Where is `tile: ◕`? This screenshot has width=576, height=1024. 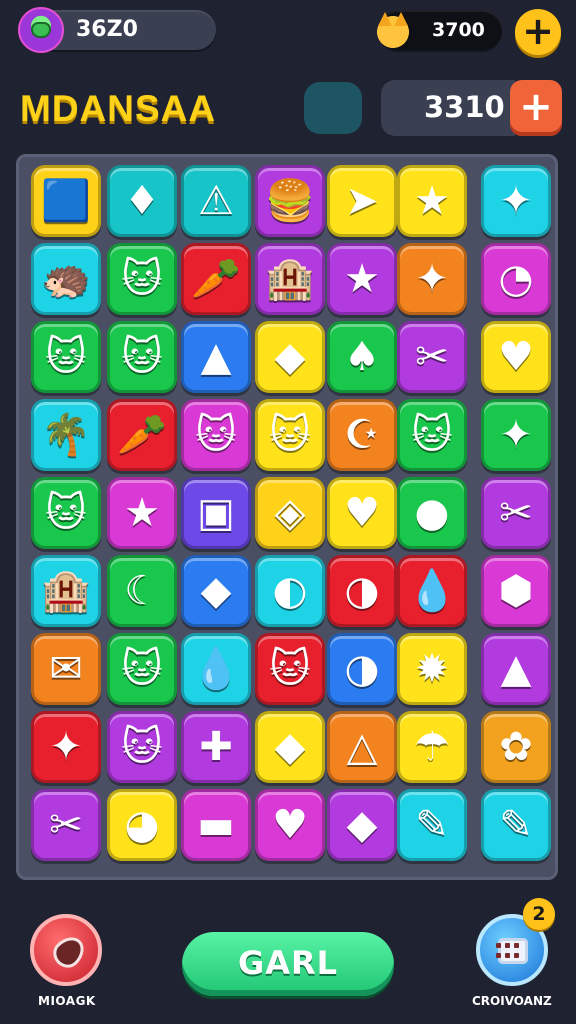
tile: ◕ is located at coordinates (142, 825).